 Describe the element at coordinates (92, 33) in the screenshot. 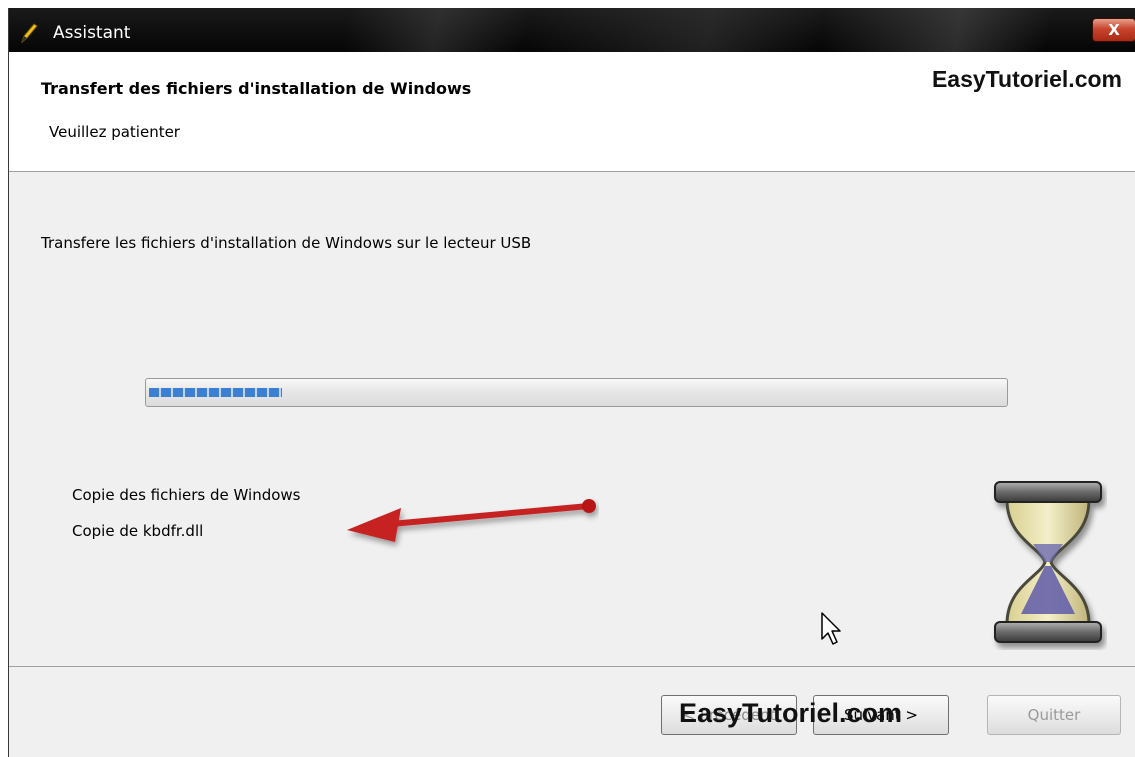

I see `window-title: Assistant` at that location.